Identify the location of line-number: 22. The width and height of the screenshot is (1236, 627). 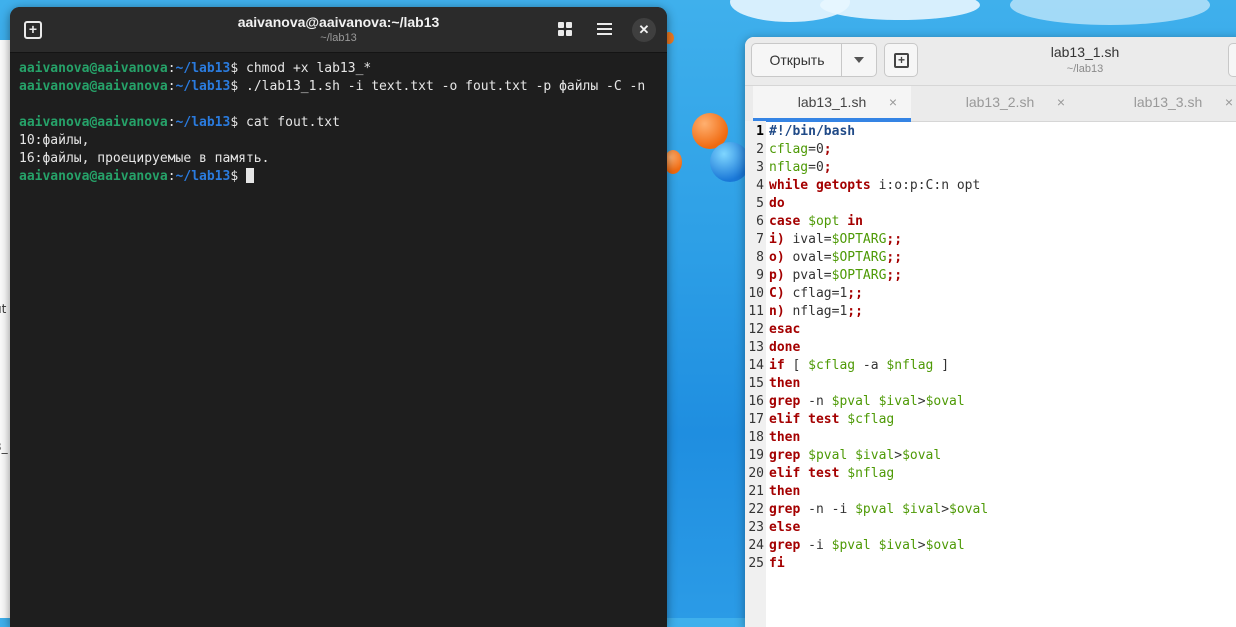
(756, 509).